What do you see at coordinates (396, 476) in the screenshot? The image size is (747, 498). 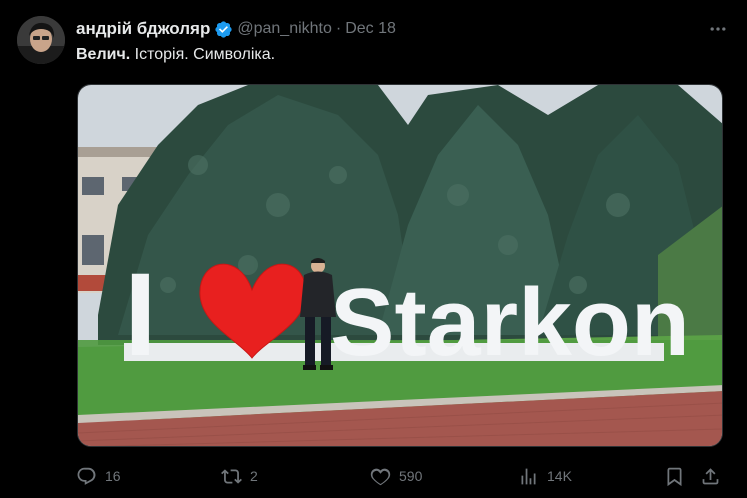 I see `like-button: 590` at bounding box center [396, 476].